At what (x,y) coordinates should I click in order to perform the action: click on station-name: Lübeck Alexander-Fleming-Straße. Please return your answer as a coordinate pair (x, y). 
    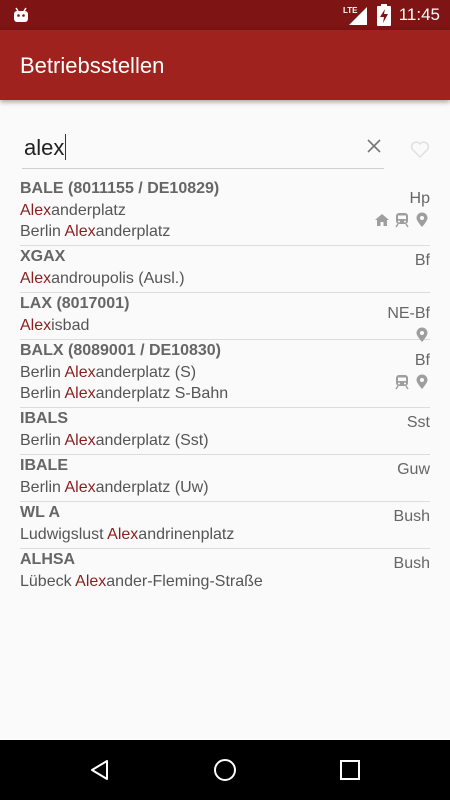
    Looking at the image, I should click on (225, 581).